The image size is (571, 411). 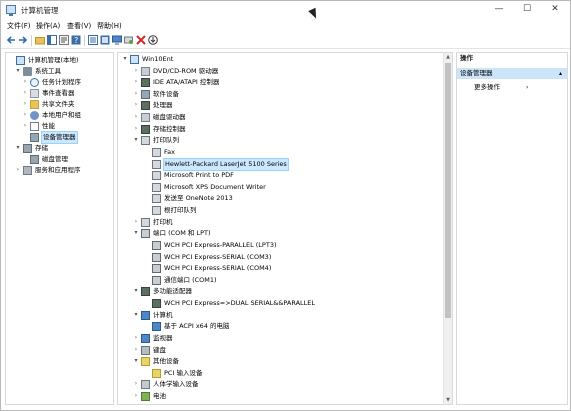 What do you see at coordinates (182, 233) in the screenshot?
I see `device-tree-label: 端口 (COM 和 LPT)` at bounding box center [182, 233].